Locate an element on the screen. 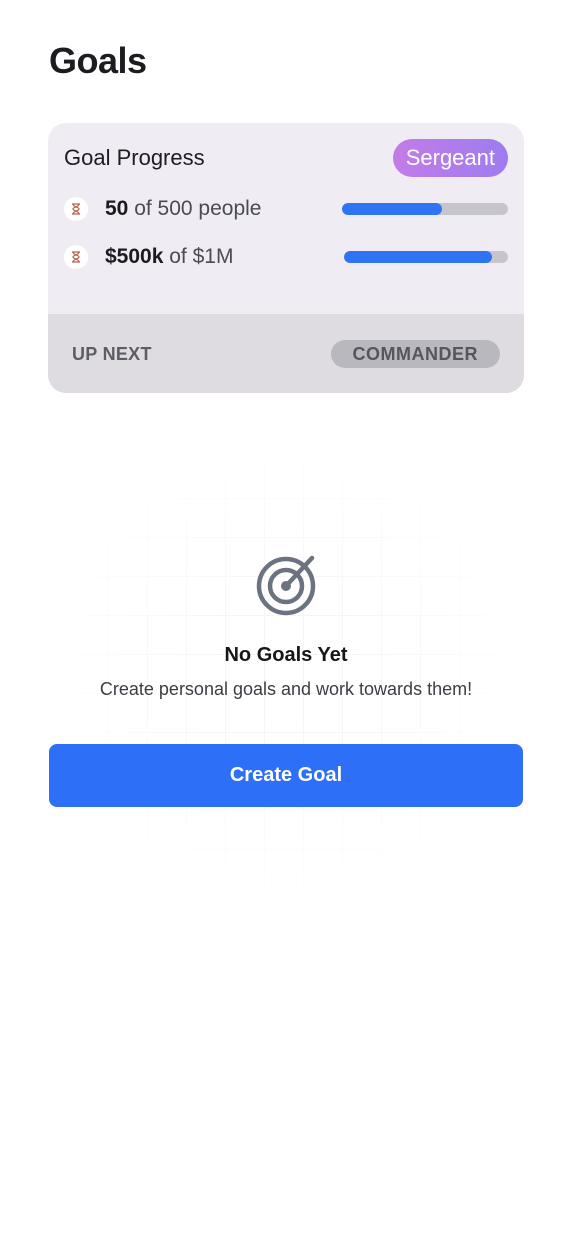 This screenshot has width=572, height=1238. metric-row-revenue: $500k of $1M is located at coordinates (286, 257).